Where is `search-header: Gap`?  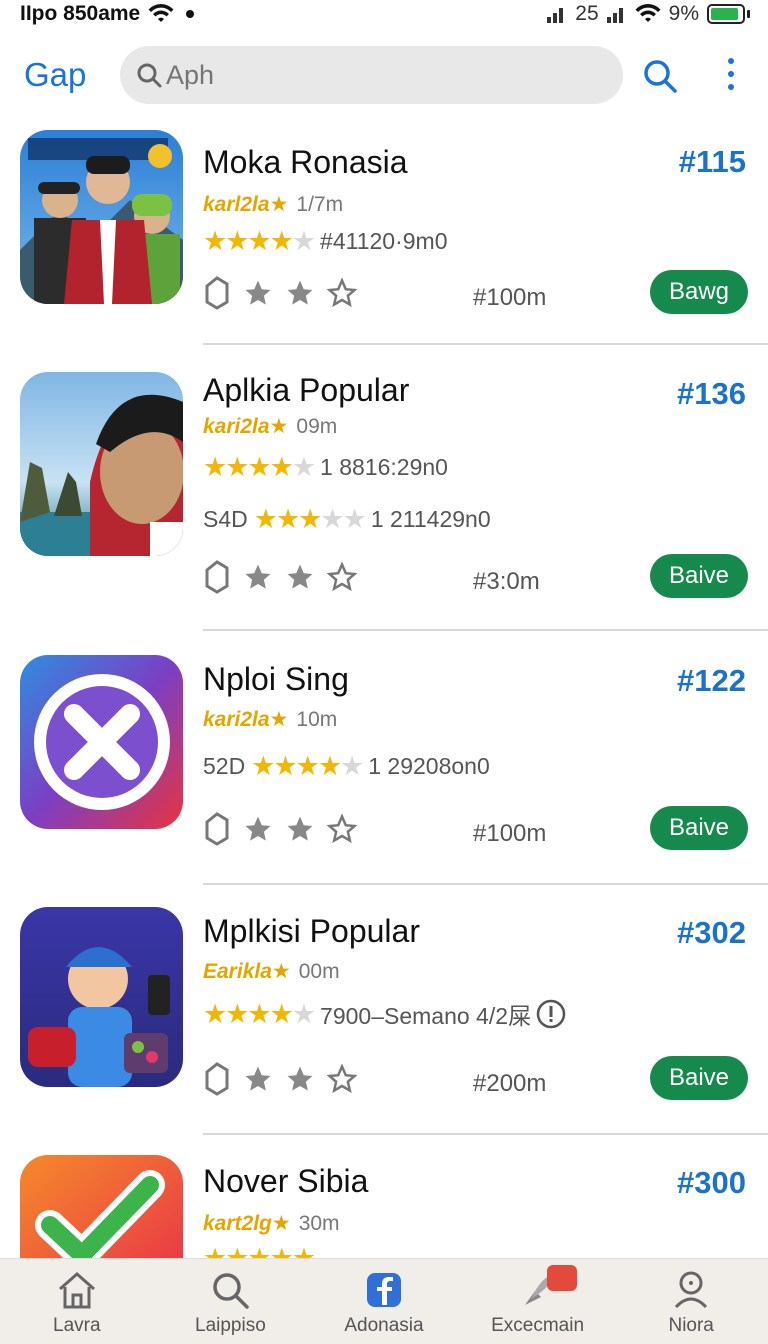
search-header: Gap is located at coordinates (384, 75).